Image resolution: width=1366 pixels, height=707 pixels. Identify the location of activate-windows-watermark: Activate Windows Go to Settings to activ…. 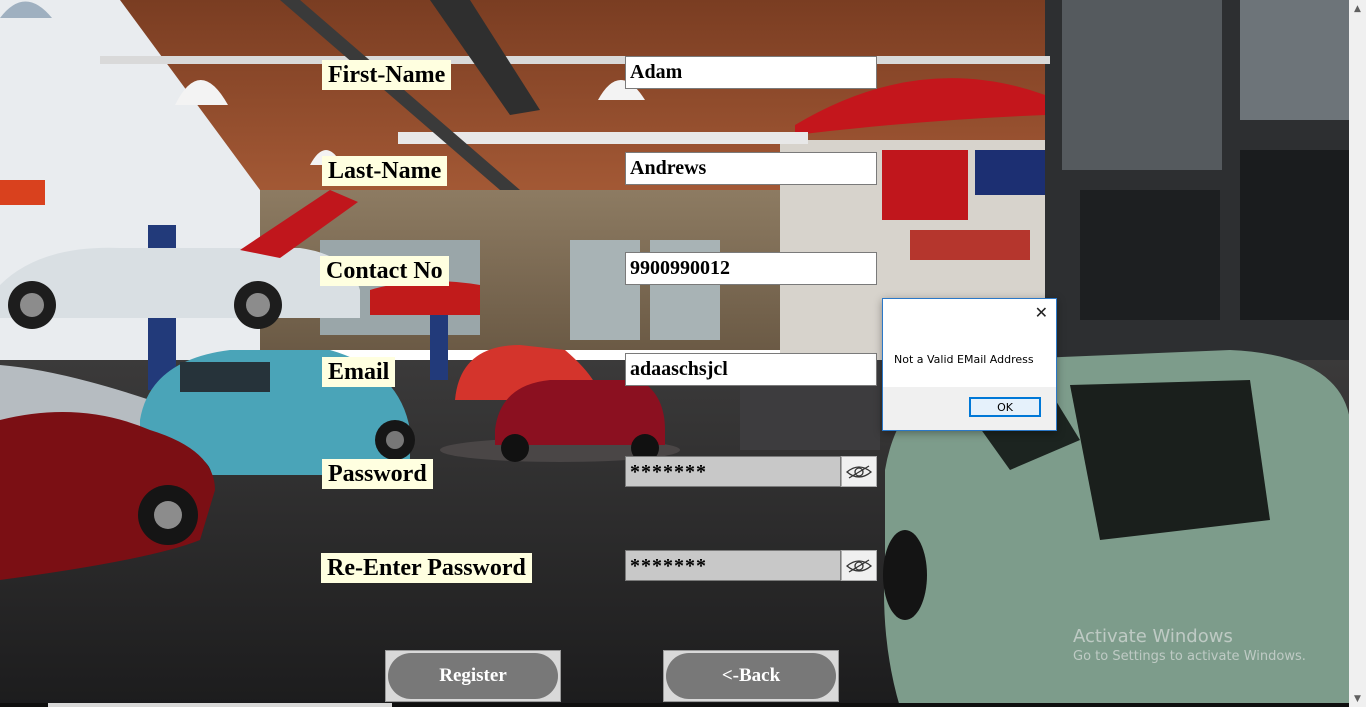
(1189, 645).